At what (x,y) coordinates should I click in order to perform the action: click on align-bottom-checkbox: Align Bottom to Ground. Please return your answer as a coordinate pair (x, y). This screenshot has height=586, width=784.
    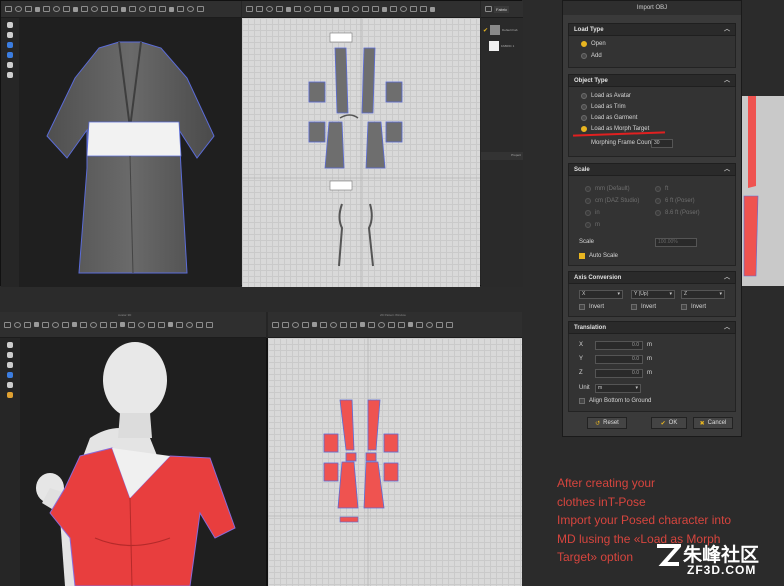
    Looking at the image, I should click on (615, 401).